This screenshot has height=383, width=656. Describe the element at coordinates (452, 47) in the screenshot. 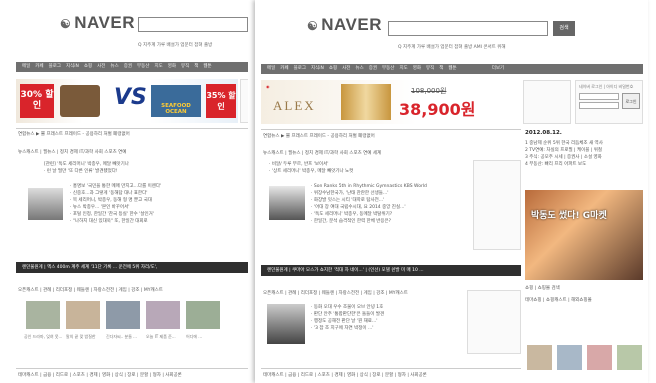

I see `search-hot-links: Q 지주계 가루 배설가 업문터 잡혀 출방 AMI 콘서트 위해` at that location.